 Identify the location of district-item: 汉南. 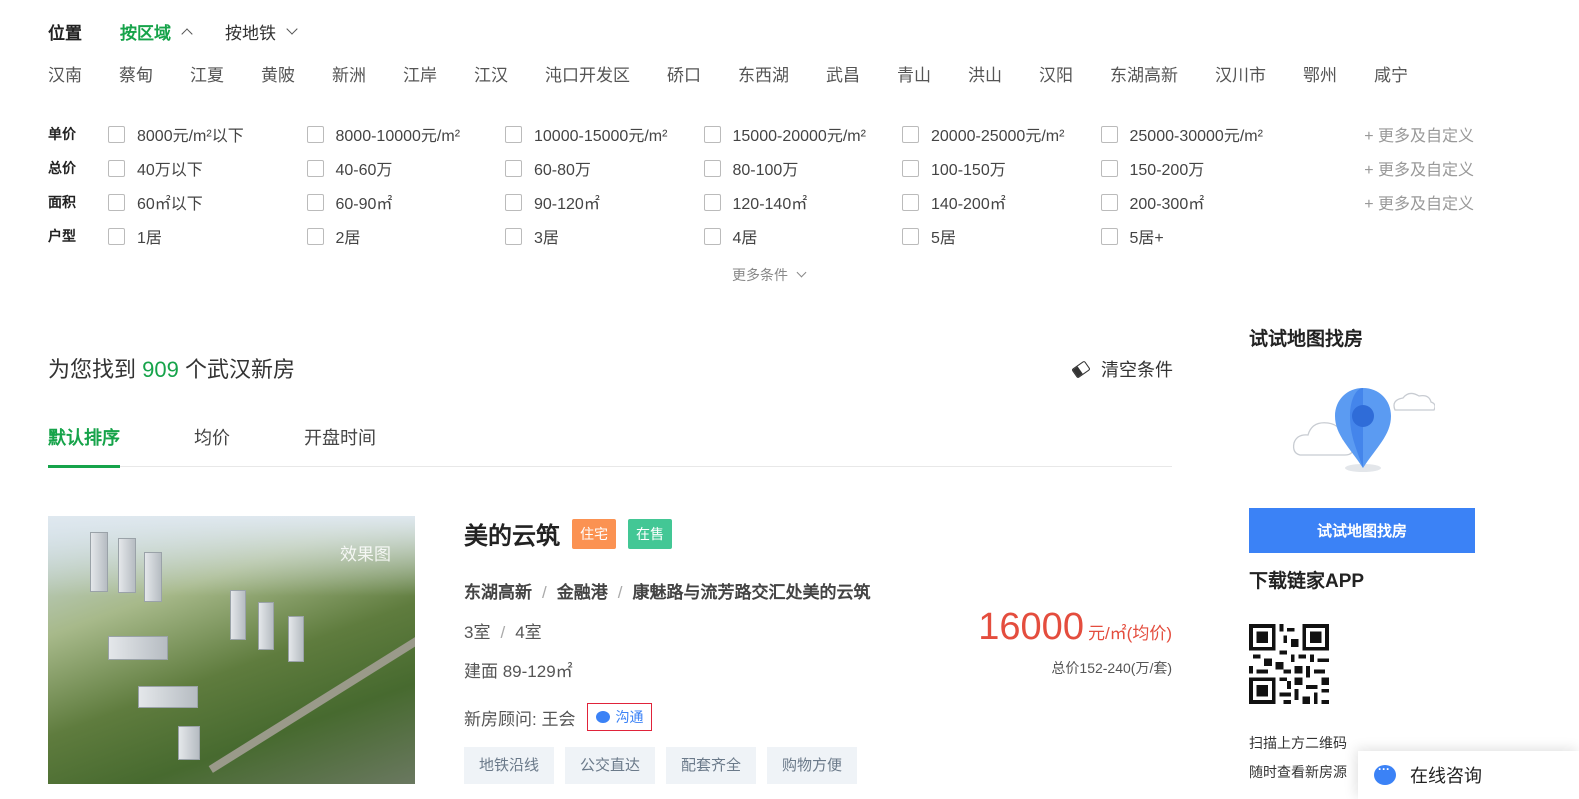
(65, 73).